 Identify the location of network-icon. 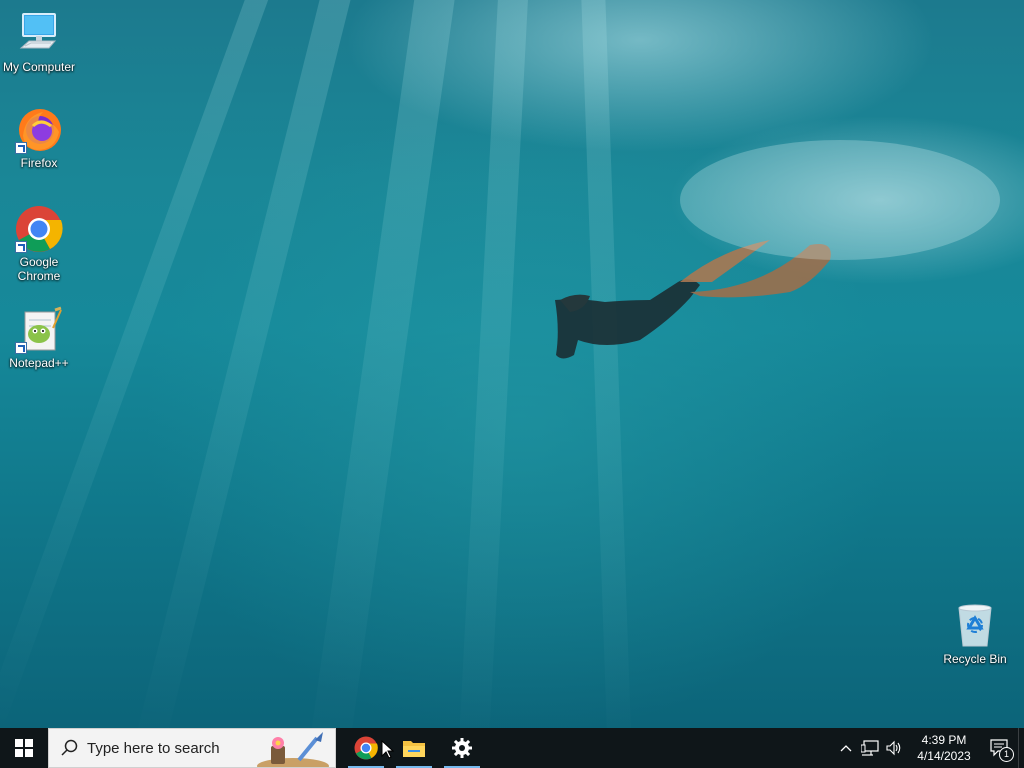
(870, 748).